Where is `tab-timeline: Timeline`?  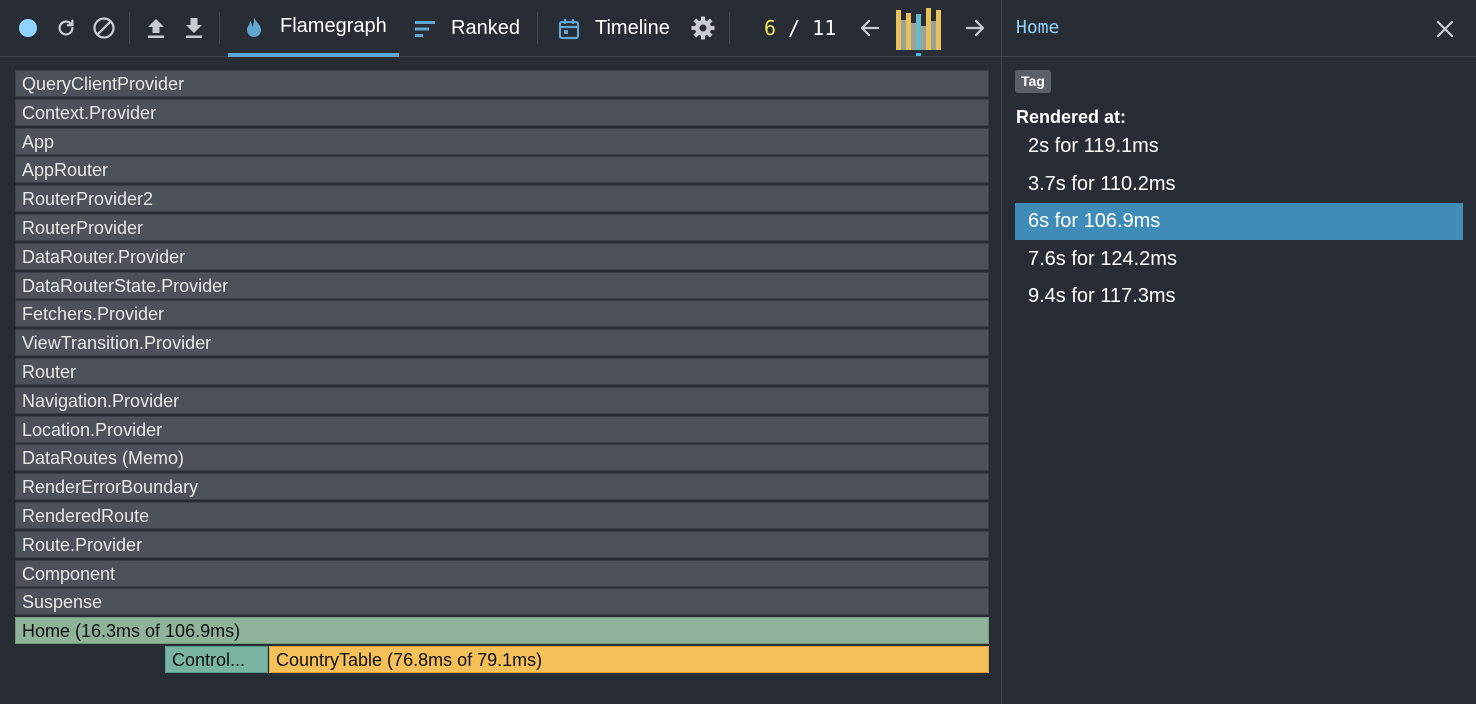
tab-timeline: Timeline is located at coordinates (615, 28).